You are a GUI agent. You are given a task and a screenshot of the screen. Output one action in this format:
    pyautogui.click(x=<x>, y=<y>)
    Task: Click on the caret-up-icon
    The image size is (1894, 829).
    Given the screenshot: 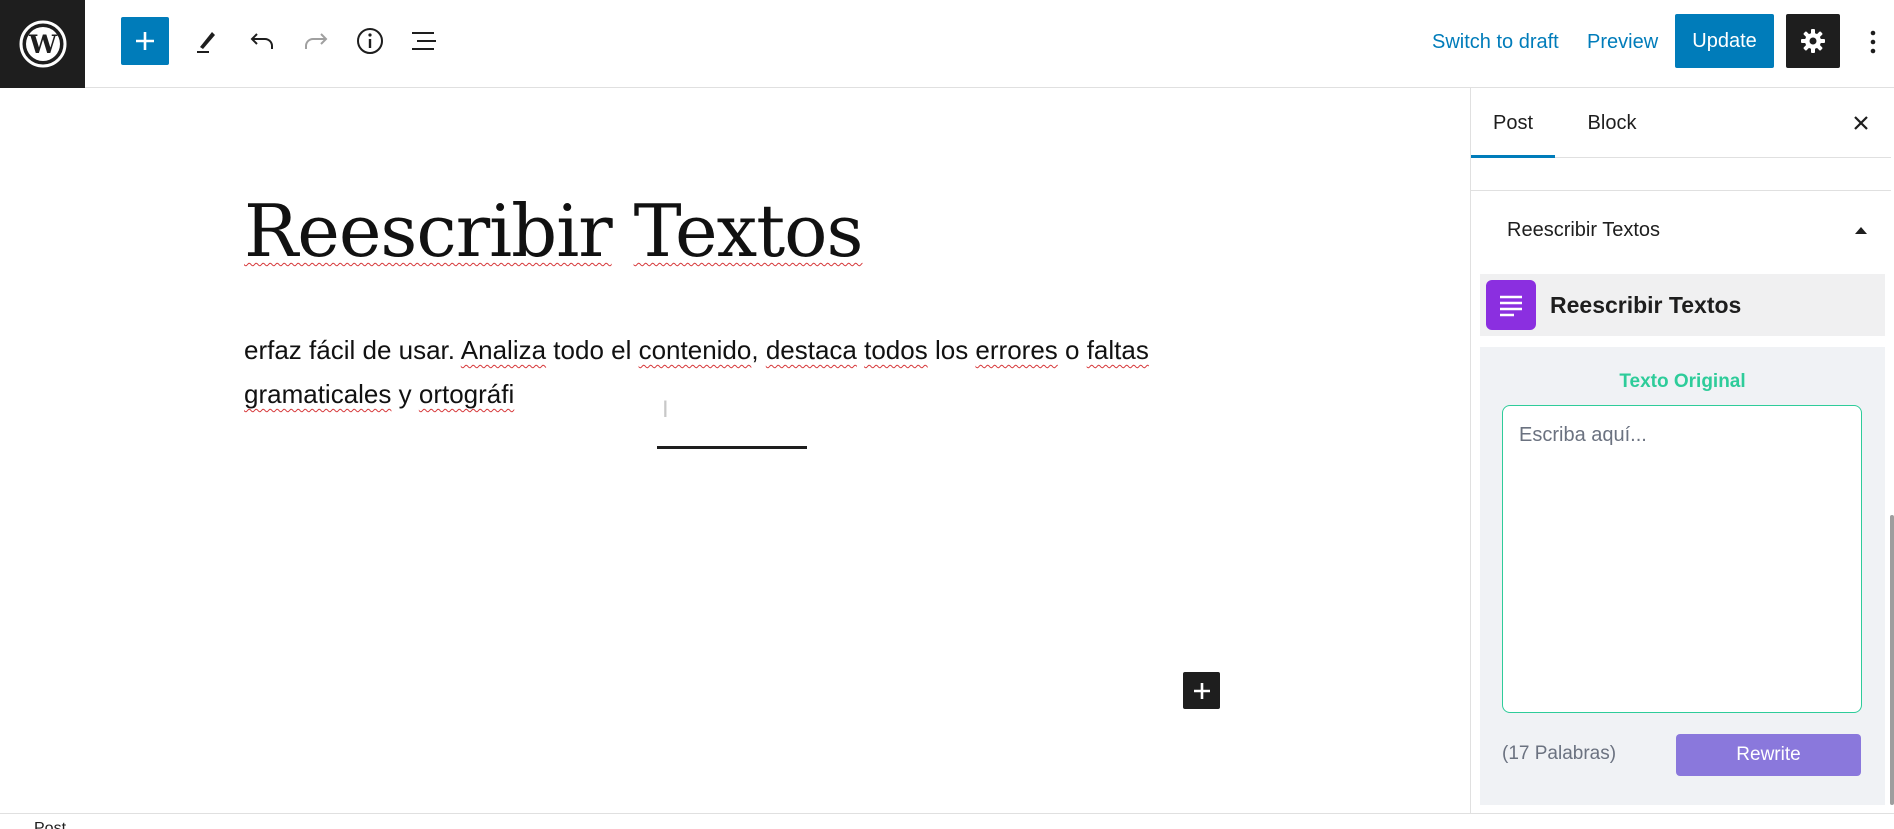 What is the action you would take?
    pyautogui.click(x=1861, y=230)
    